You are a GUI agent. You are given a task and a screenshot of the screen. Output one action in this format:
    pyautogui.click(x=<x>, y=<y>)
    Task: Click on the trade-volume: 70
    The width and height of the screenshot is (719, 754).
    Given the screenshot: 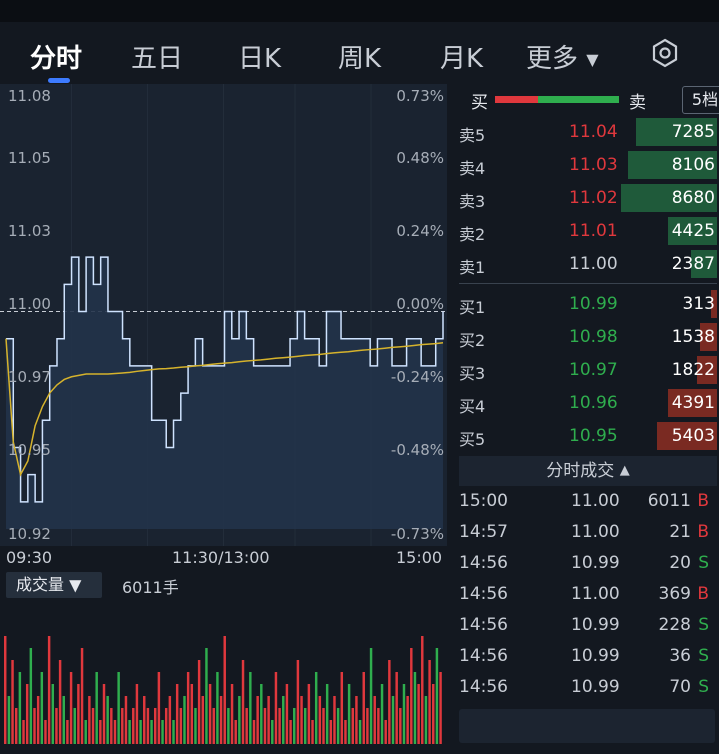 What is the action you would take?
    pyautogui.click(x=680, y=687)
    